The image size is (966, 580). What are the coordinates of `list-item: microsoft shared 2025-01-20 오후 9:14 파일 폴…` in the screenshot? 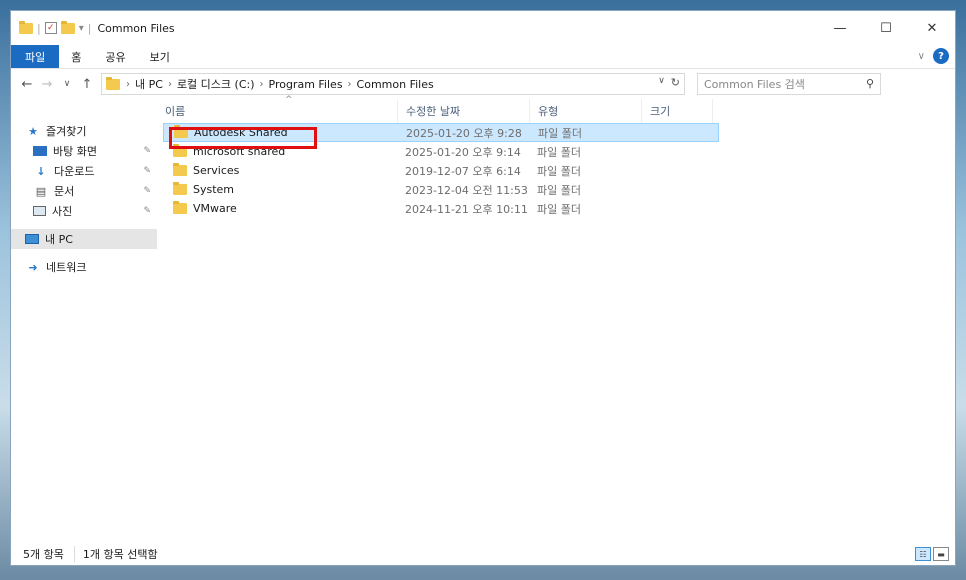 It's located at (441, 151).